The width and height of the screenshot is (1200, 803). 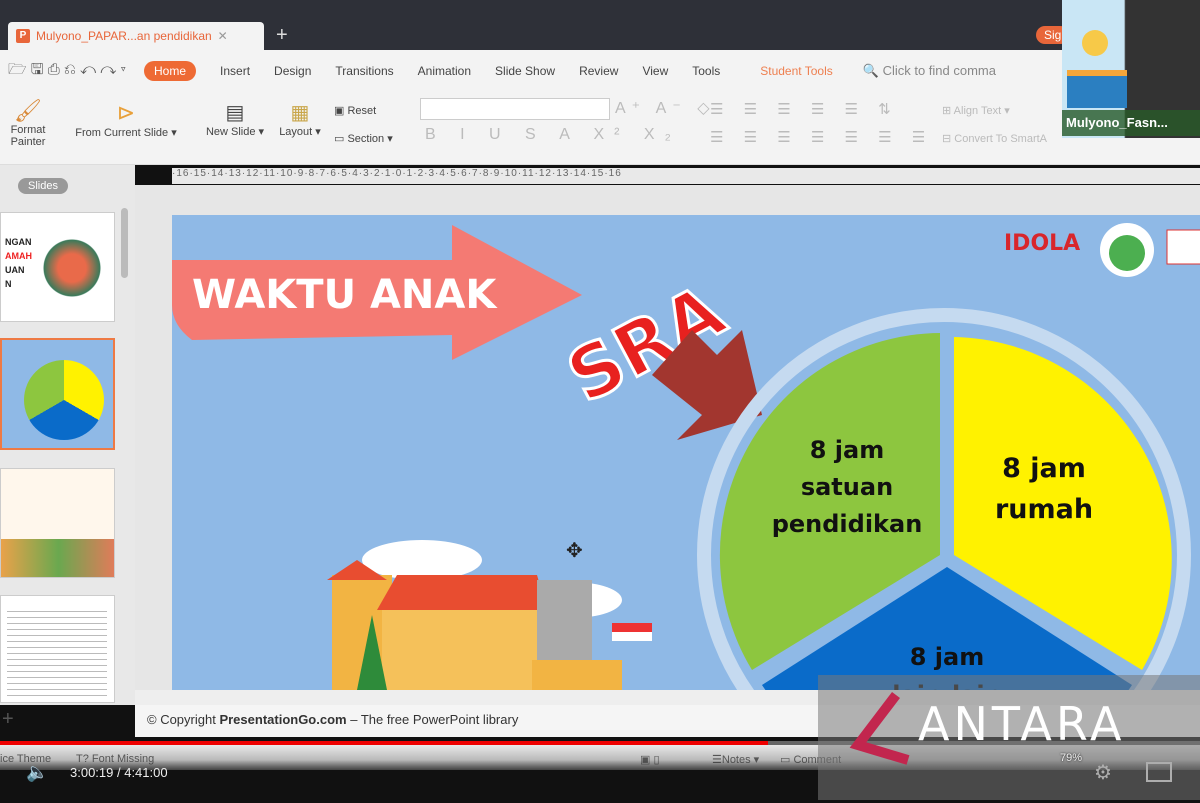 What do you see at coordinates (847, 524) in the screenshot?
I see `green-label-line3: pendidikan` at bounding box center [847, 524].